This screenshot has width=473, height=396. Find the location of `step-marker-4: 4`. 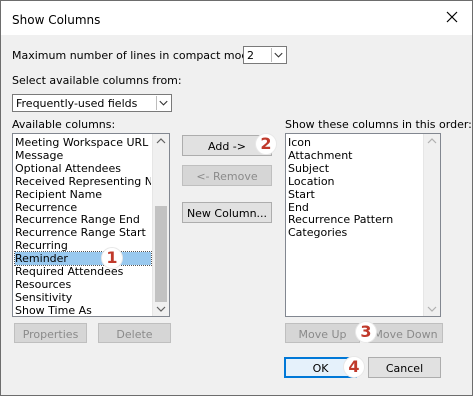

step-marker-4: 4 is located at coordinates (354, 367).